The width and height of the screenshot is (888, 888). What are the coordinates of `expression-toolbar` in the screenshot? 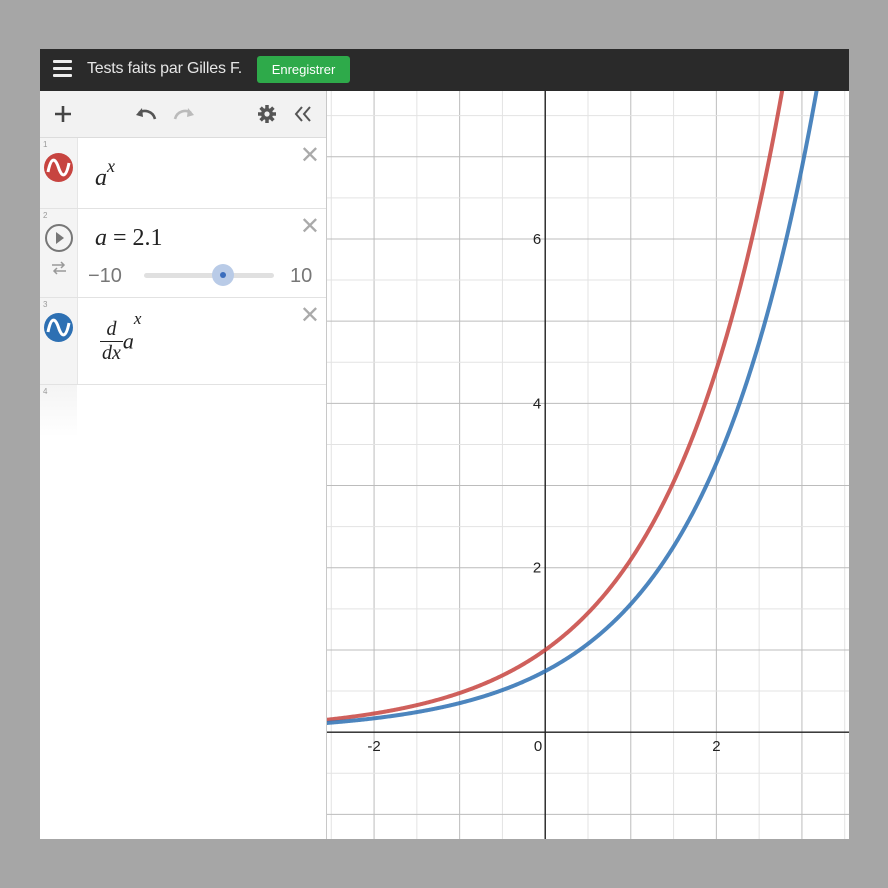 It's located at (183, 114).